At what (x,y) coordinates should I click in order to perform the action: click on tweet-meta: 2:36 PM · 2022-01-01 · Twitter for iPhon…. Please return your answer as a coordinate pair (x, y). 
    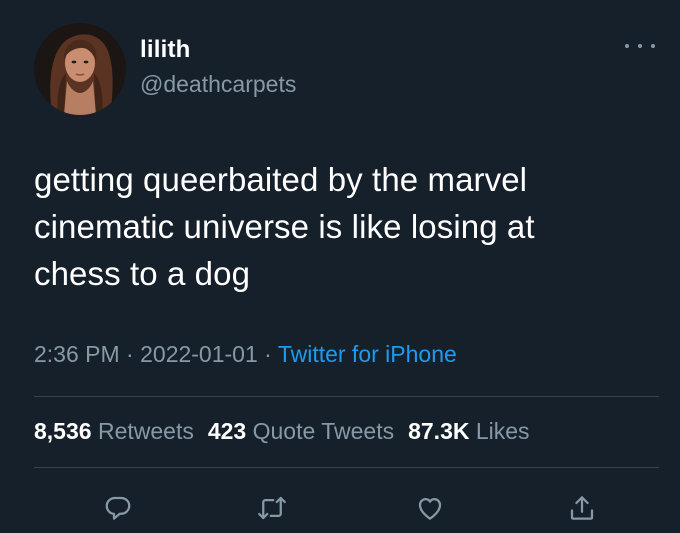
    Looking at the image, I should click on (245, 354).